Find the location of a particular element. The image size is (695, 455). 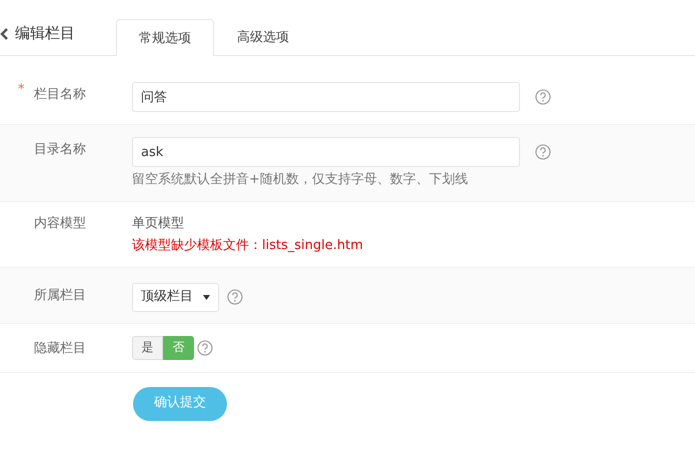

required-mark: * is located at coordinates (22, 90).